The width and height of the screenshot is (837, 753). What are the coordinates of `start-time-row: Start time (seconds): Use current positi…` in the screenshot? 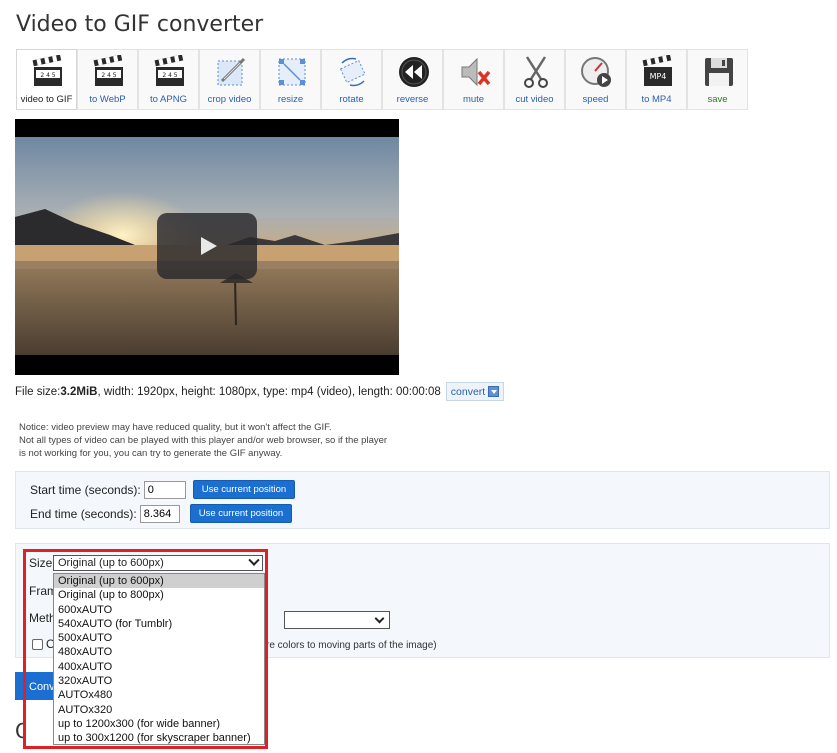 It's located at (163, 489).